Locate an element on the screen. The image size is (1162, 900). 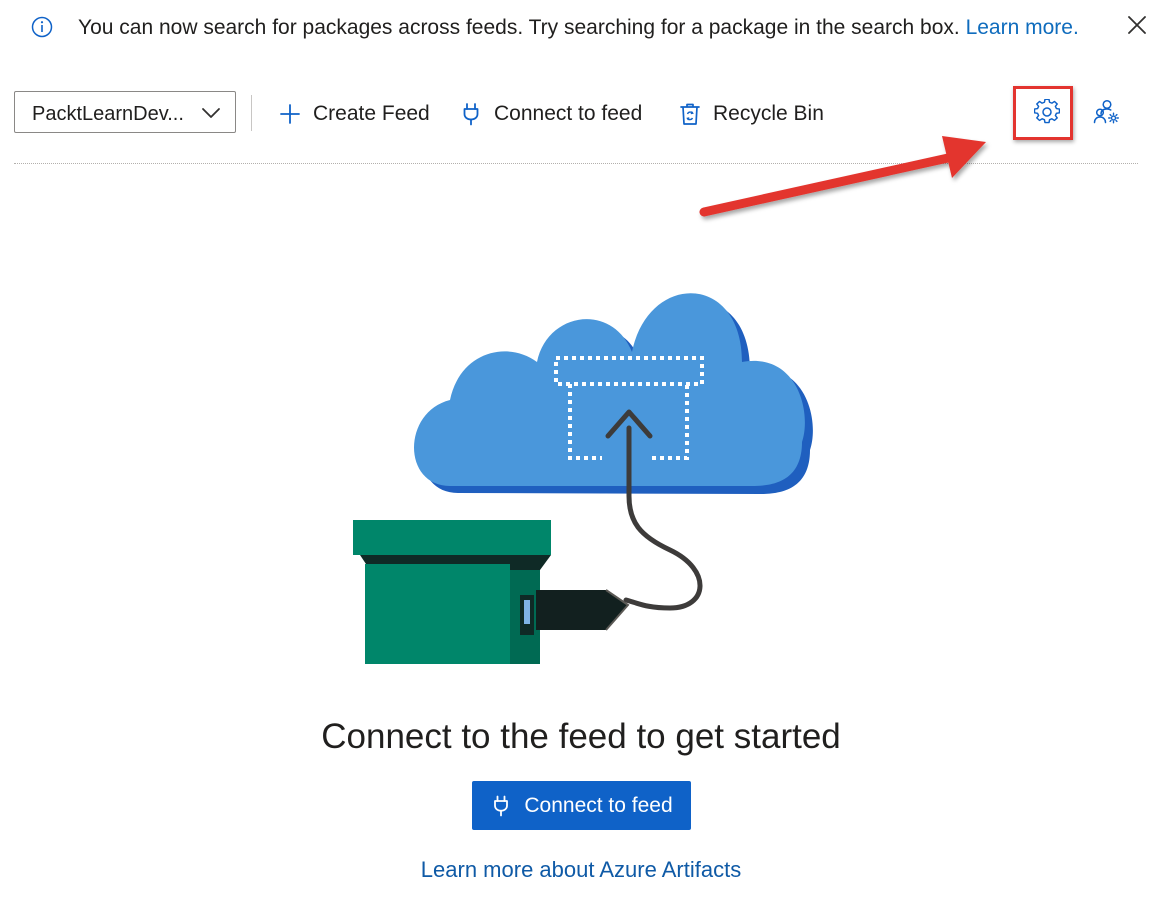
connect-to-feed-button: Connect to feed is located at coordinates (550, 114).